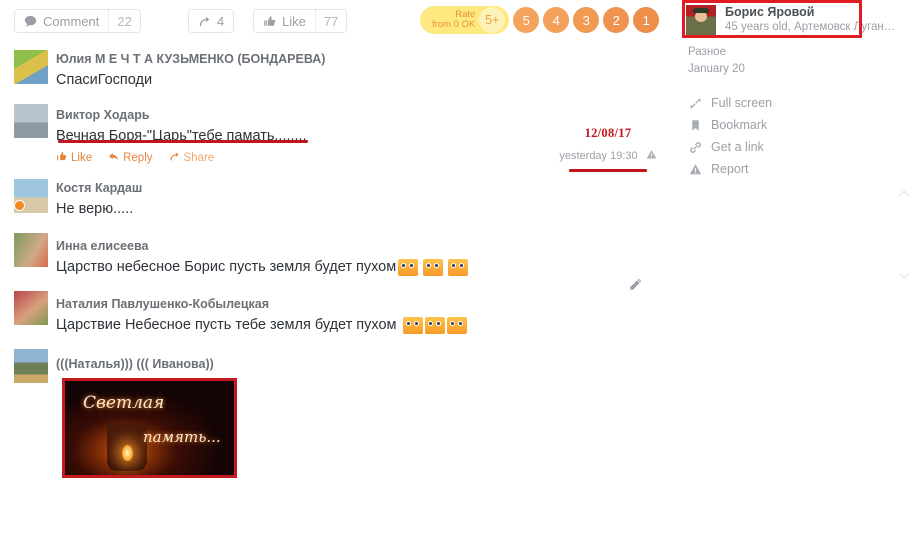  What do you see at coordinates (904, 271) in the screenshot?
I see `nav-down-chevron-icon: ⌄` at bounding box center [904, 271].